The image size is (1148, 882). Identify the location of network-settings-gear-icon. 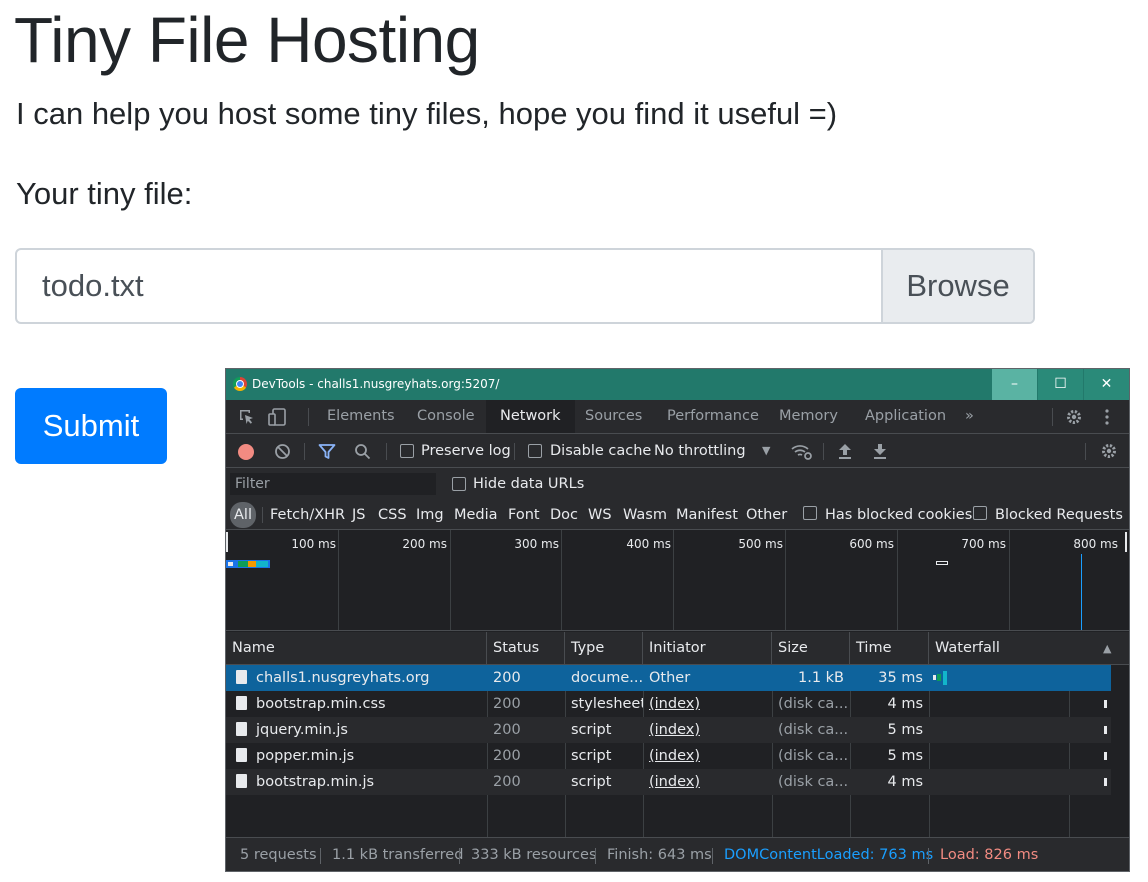
(1109, 453).